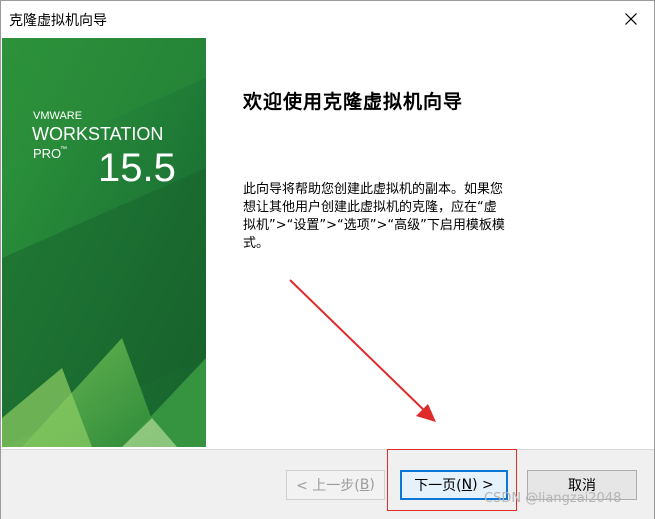 This screenshot has height=519, width=655. Describe the element at coordinates (372, 485) in the screenshot. I see `back-button-label-suffix: )` at that location.